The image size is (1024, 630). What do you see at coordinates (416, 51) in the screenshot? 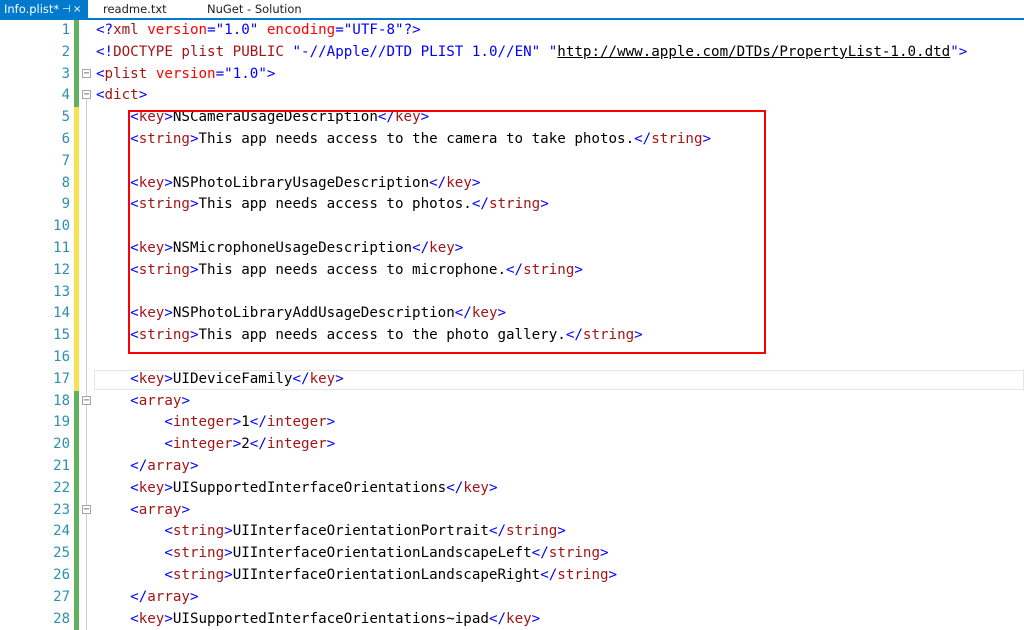
I see `code-token: "-//Apple//DTD PLIST 1.0//EN"` at bounding box center [416, 51].